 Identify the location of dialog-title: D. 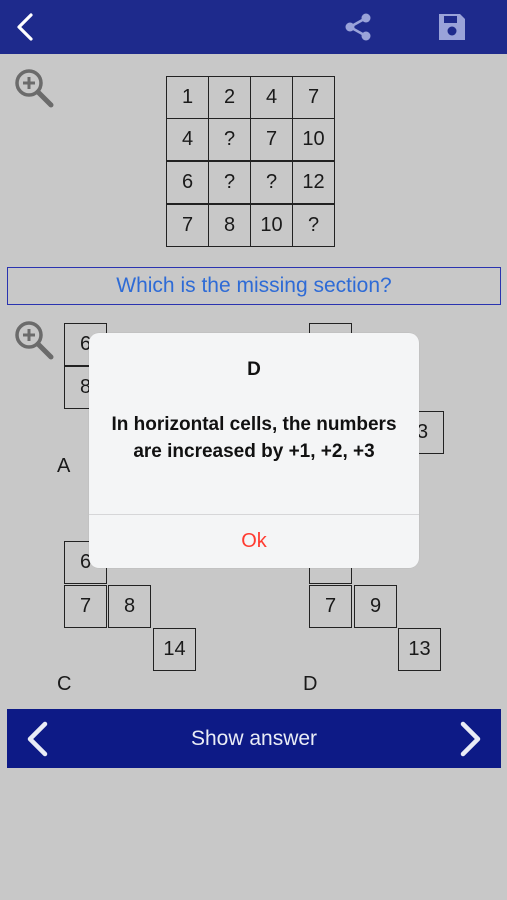
(254, 369).